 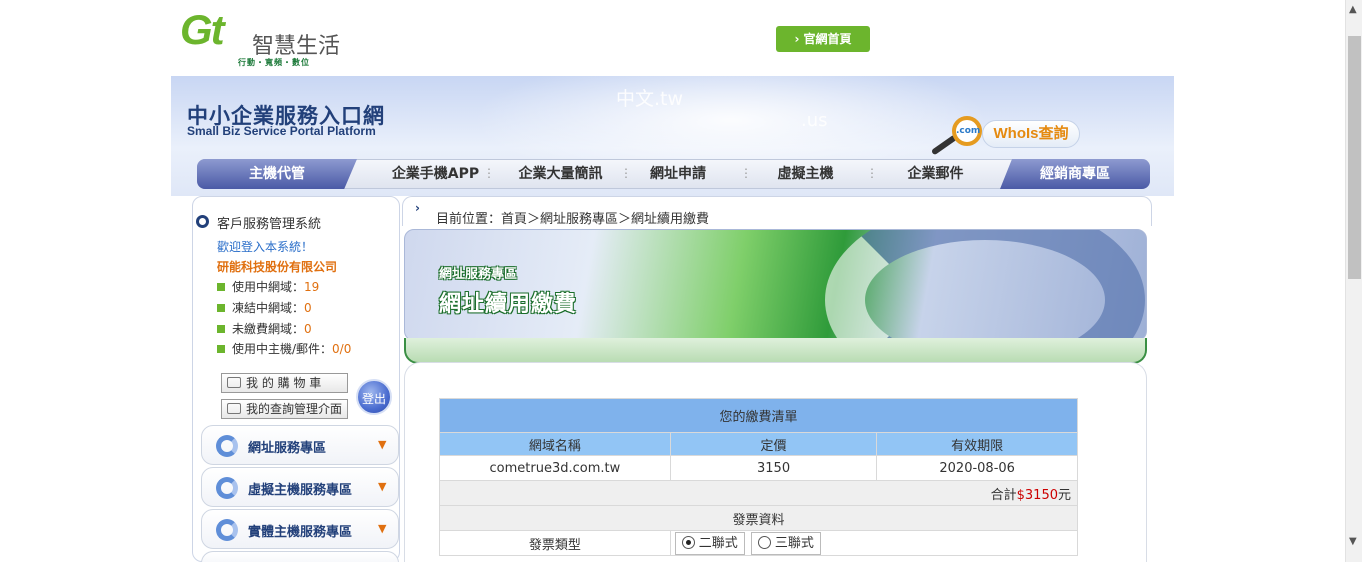 What do you see at coordinates (777, 211) in the screenshot?
I see `breadcrumb-bar: › 目前位置：首頁＞網址服務專區＞網址續用繳費` at bounding box center [777, 211].